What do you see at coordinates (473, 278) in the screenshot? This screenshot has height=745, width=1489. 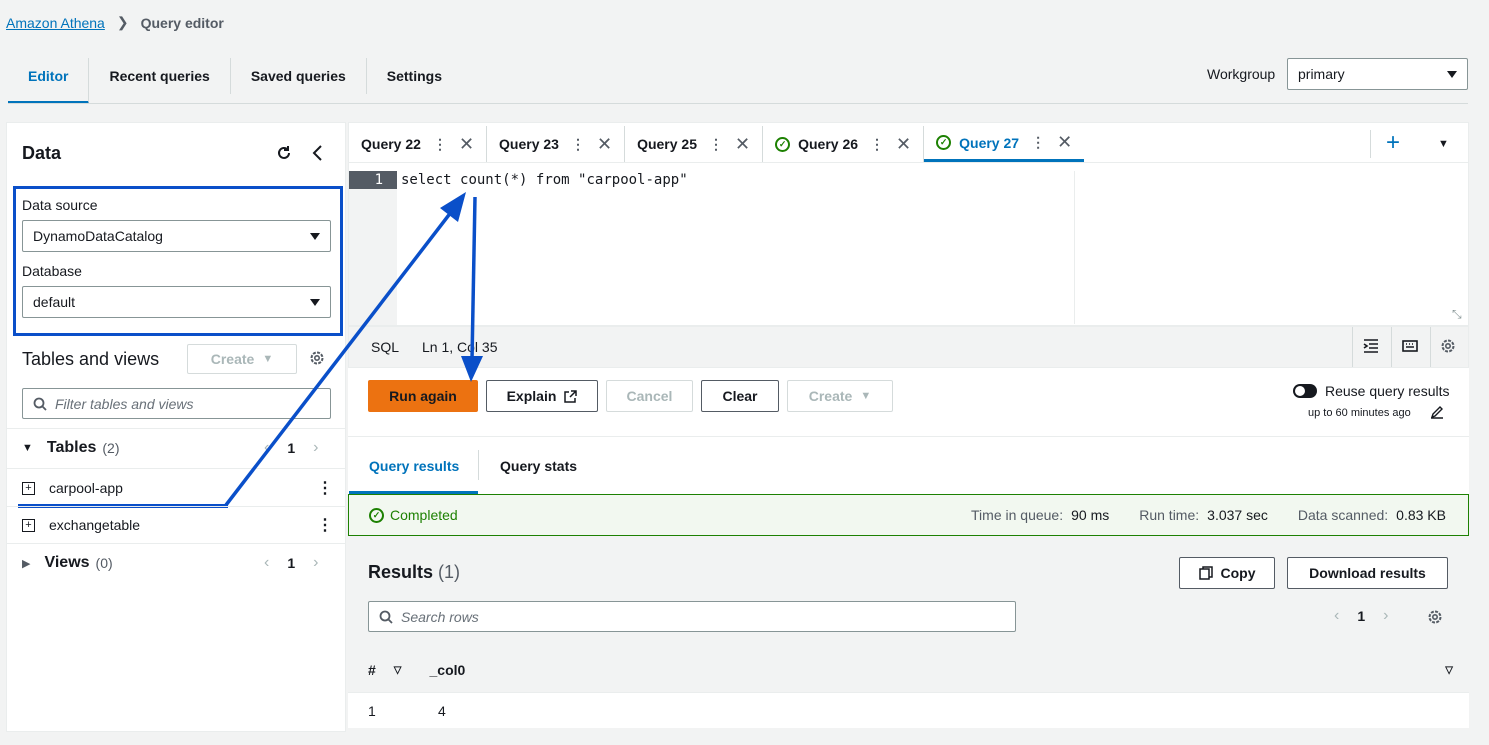 I see `annotation-arrow-vertical` at bounding box center [473, 278].